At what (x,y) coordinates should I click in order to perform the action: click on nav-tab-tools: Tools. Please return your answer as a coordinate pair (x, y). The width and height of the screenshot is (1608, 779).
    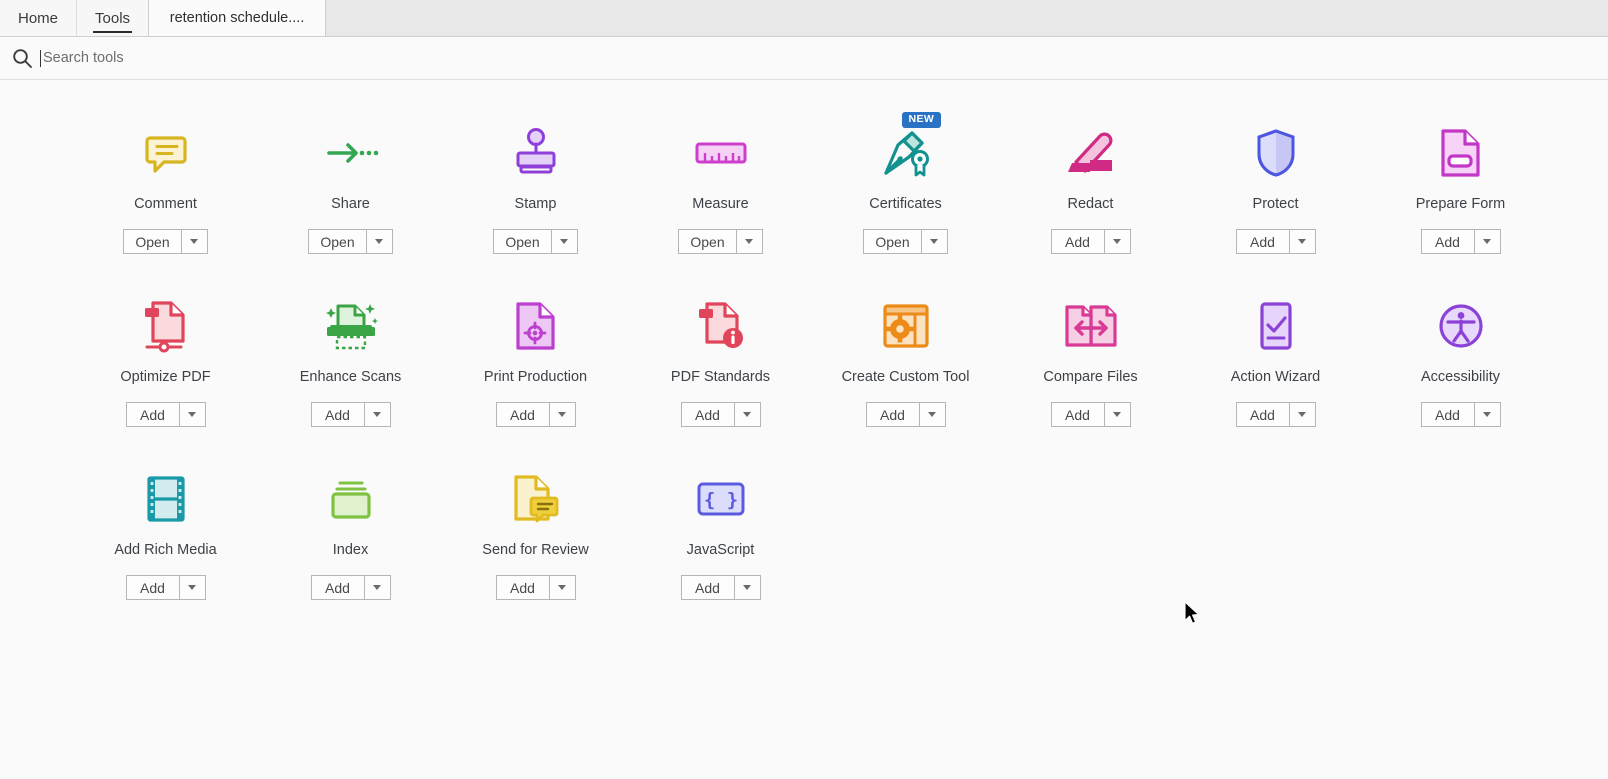
    Looking at the image, I should click on (113, 18).